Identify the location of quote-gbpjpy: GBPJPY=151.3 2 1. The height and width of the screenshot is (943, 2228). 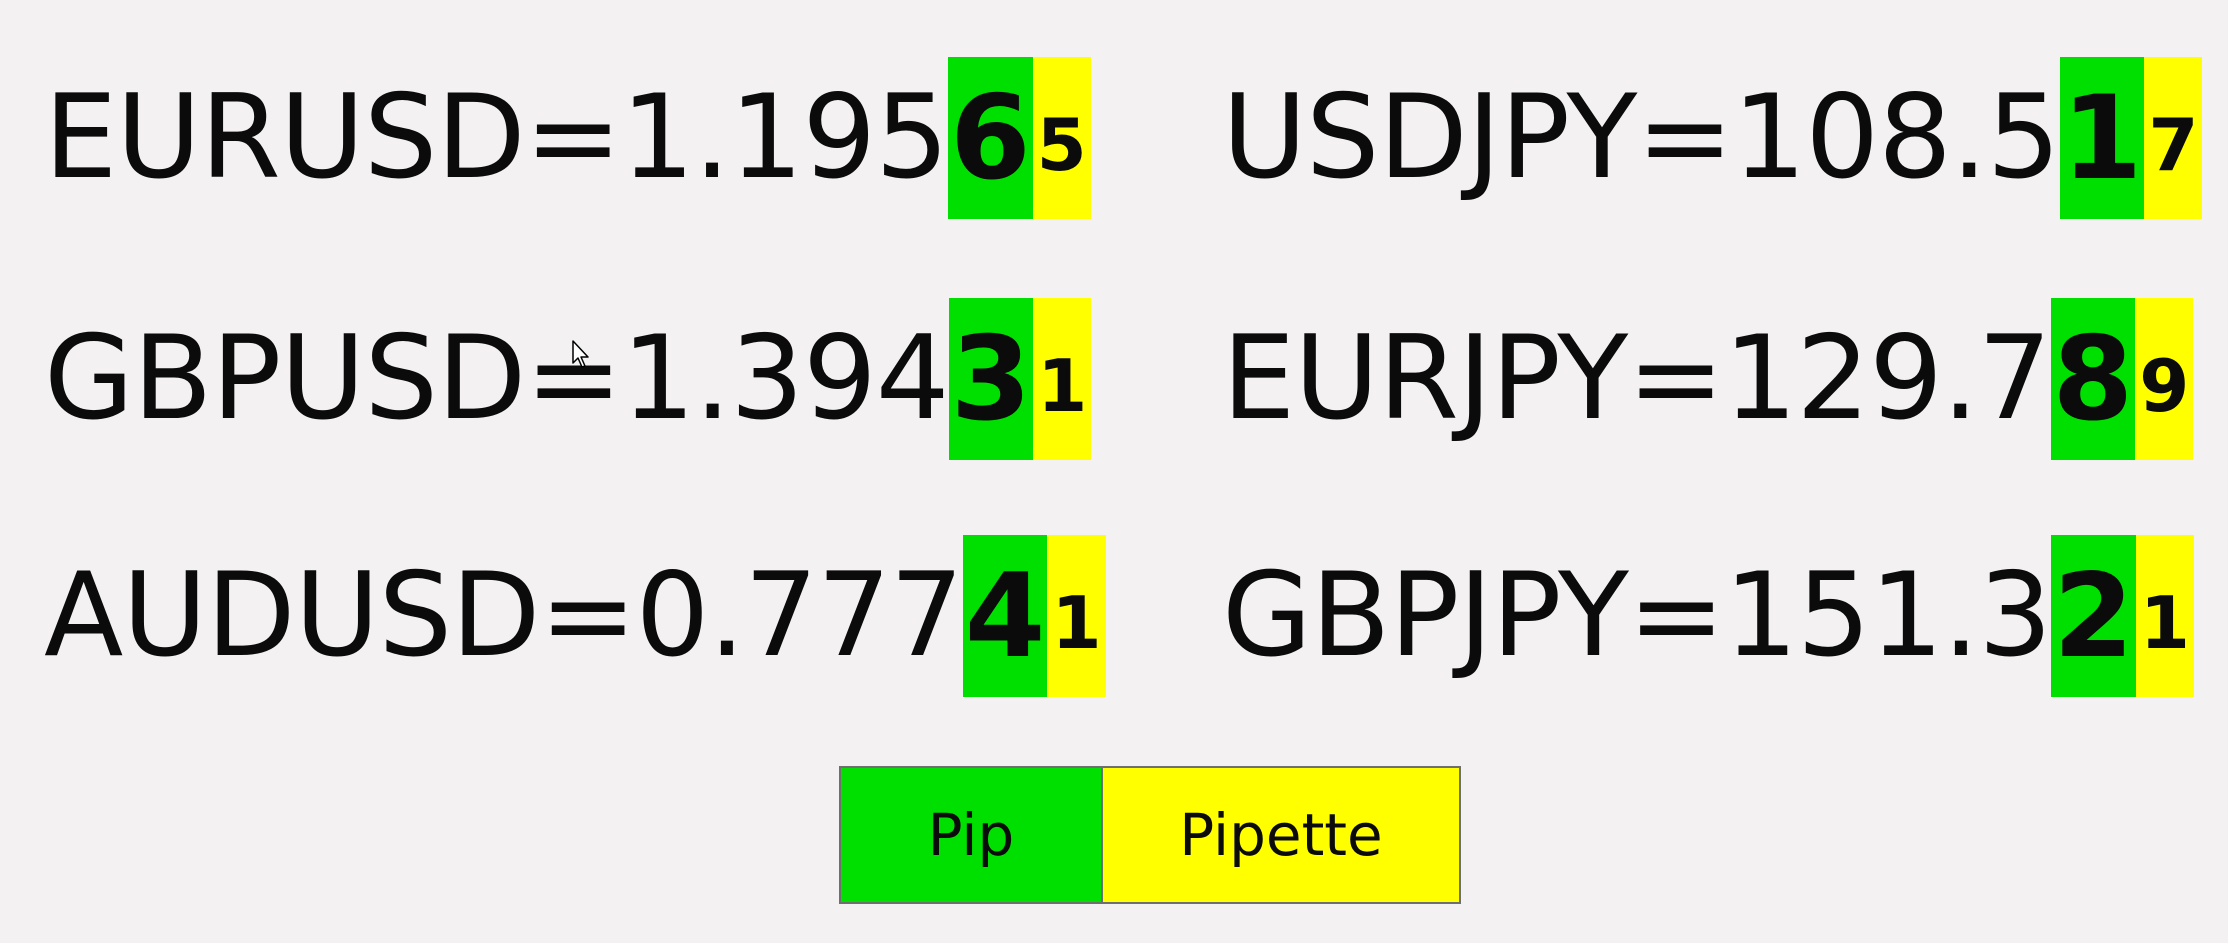
(1708, 616).